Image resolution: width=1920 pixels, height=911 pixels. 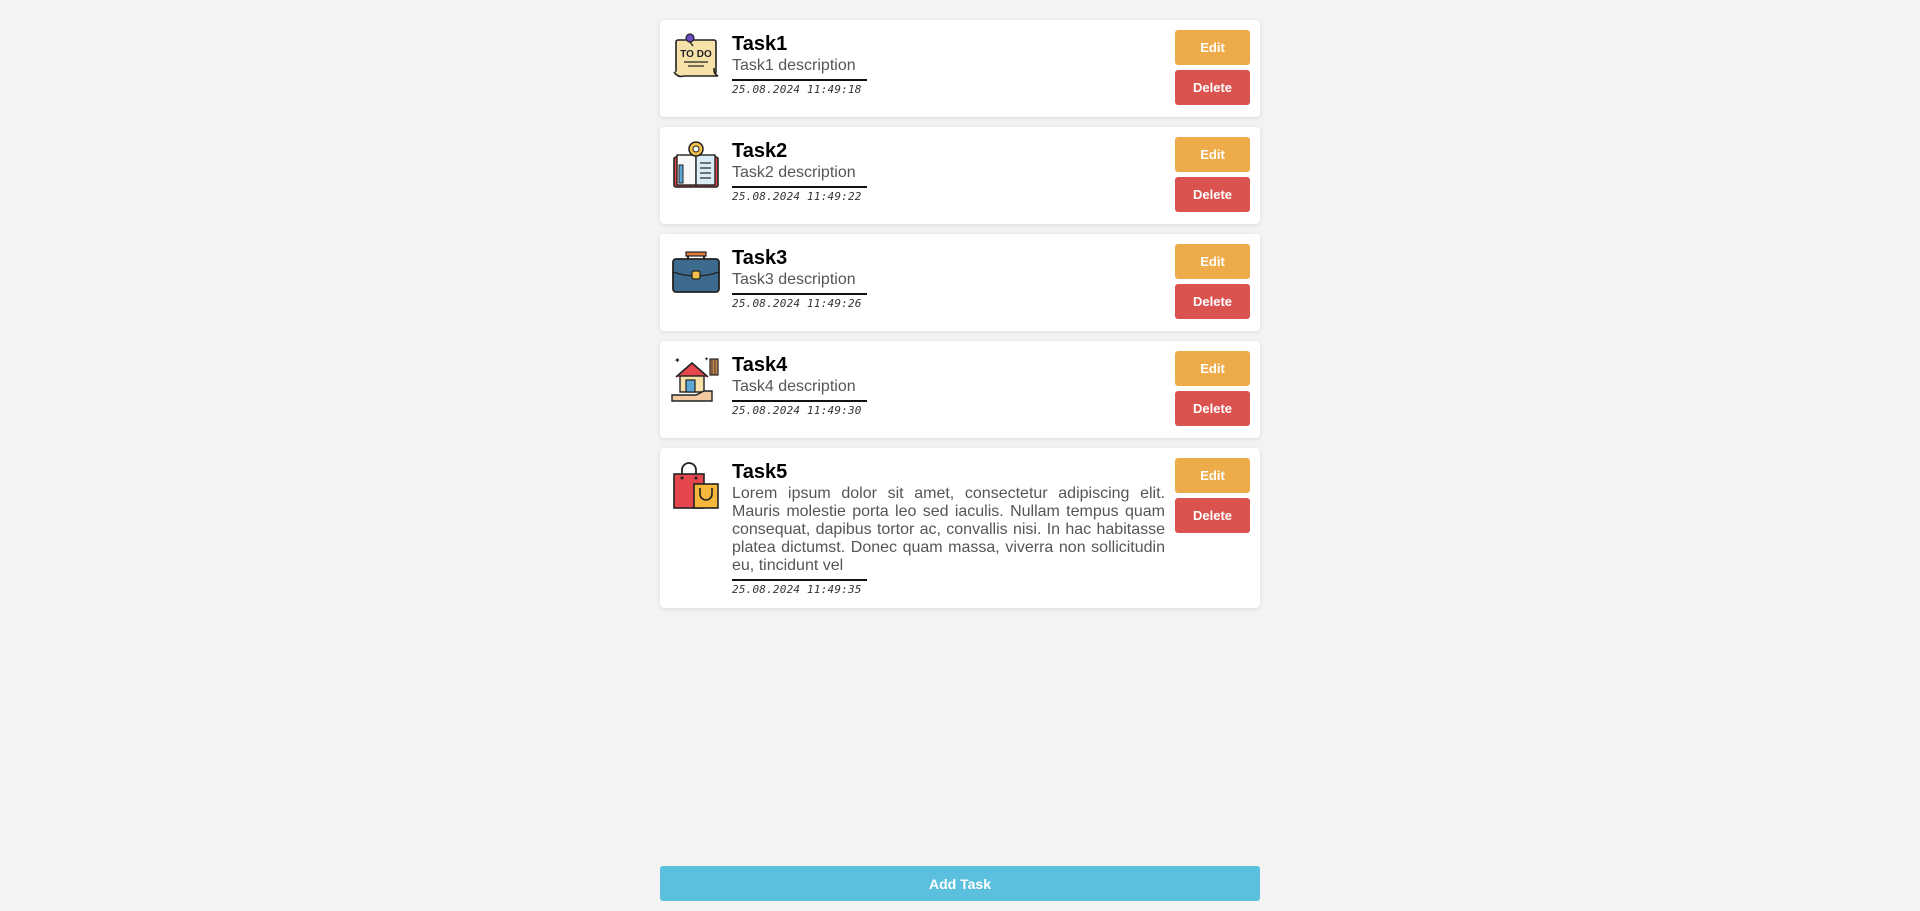 I want to click on briefcase-icon, so click(x=696, y=272).